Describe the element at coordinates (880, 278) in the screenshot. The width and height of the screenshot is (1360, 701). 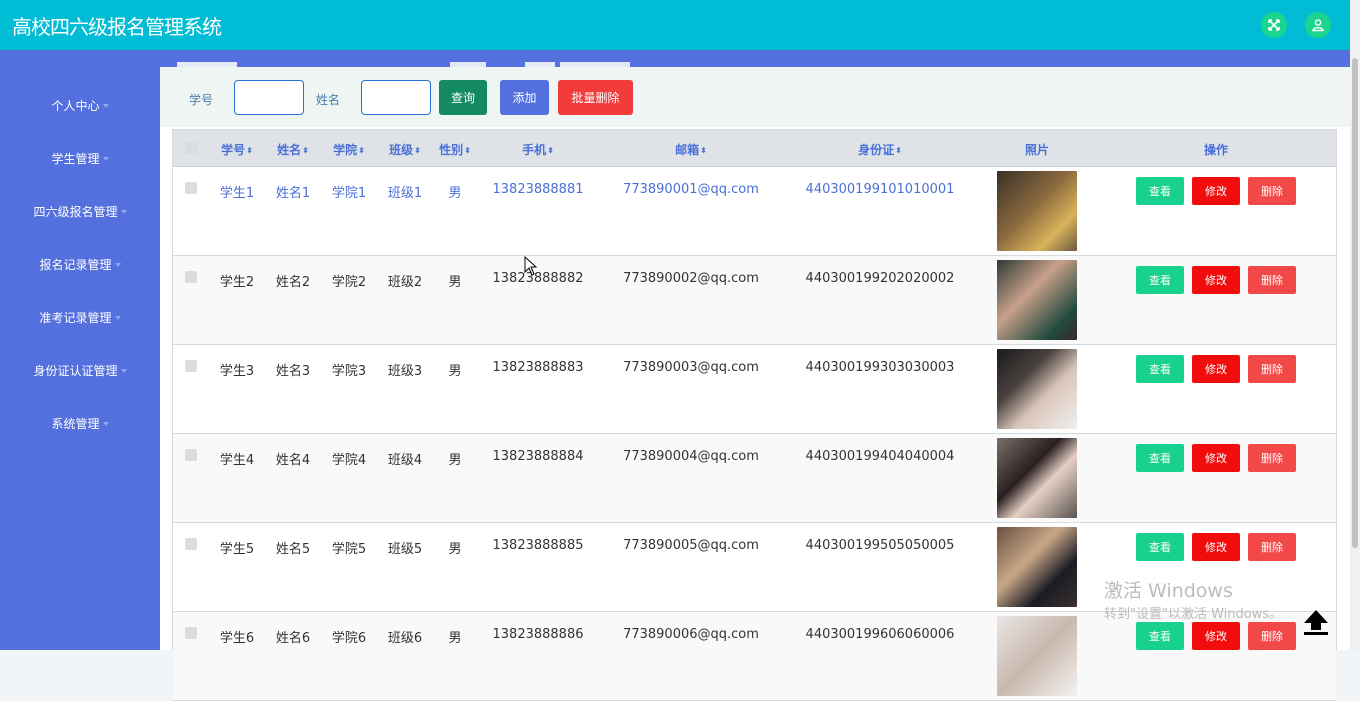
I see `cell-id-card: 440300199202020002` at that location.